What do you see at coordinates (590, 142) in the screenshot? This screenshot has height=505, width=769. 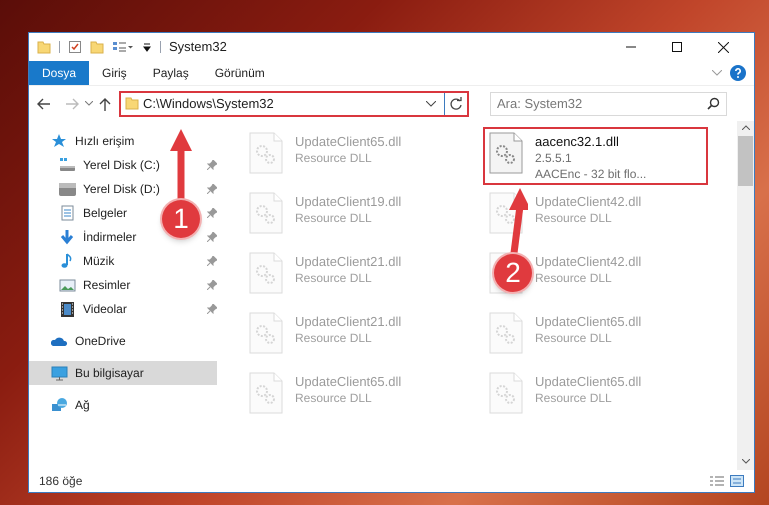 I see `file-name: aacenc32.1.dll` at bounding box center [590, 142].